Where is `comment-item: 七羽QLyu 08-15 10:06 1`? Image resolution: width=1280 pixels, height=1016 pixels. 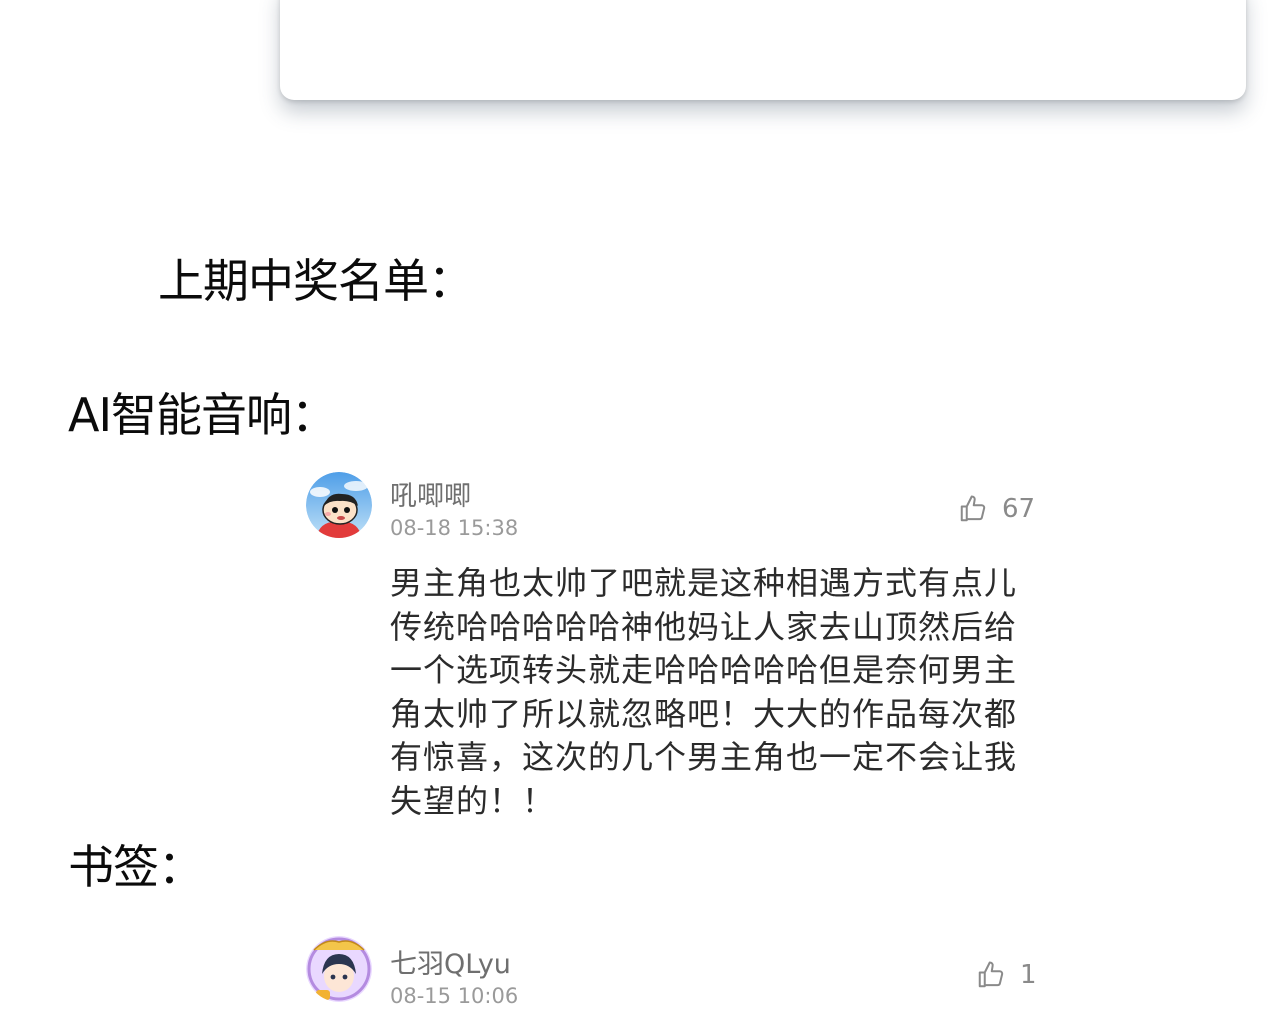
comment-item: 七羽QLyu 08-15 10:06 1 is located at coordinates (671, 976).